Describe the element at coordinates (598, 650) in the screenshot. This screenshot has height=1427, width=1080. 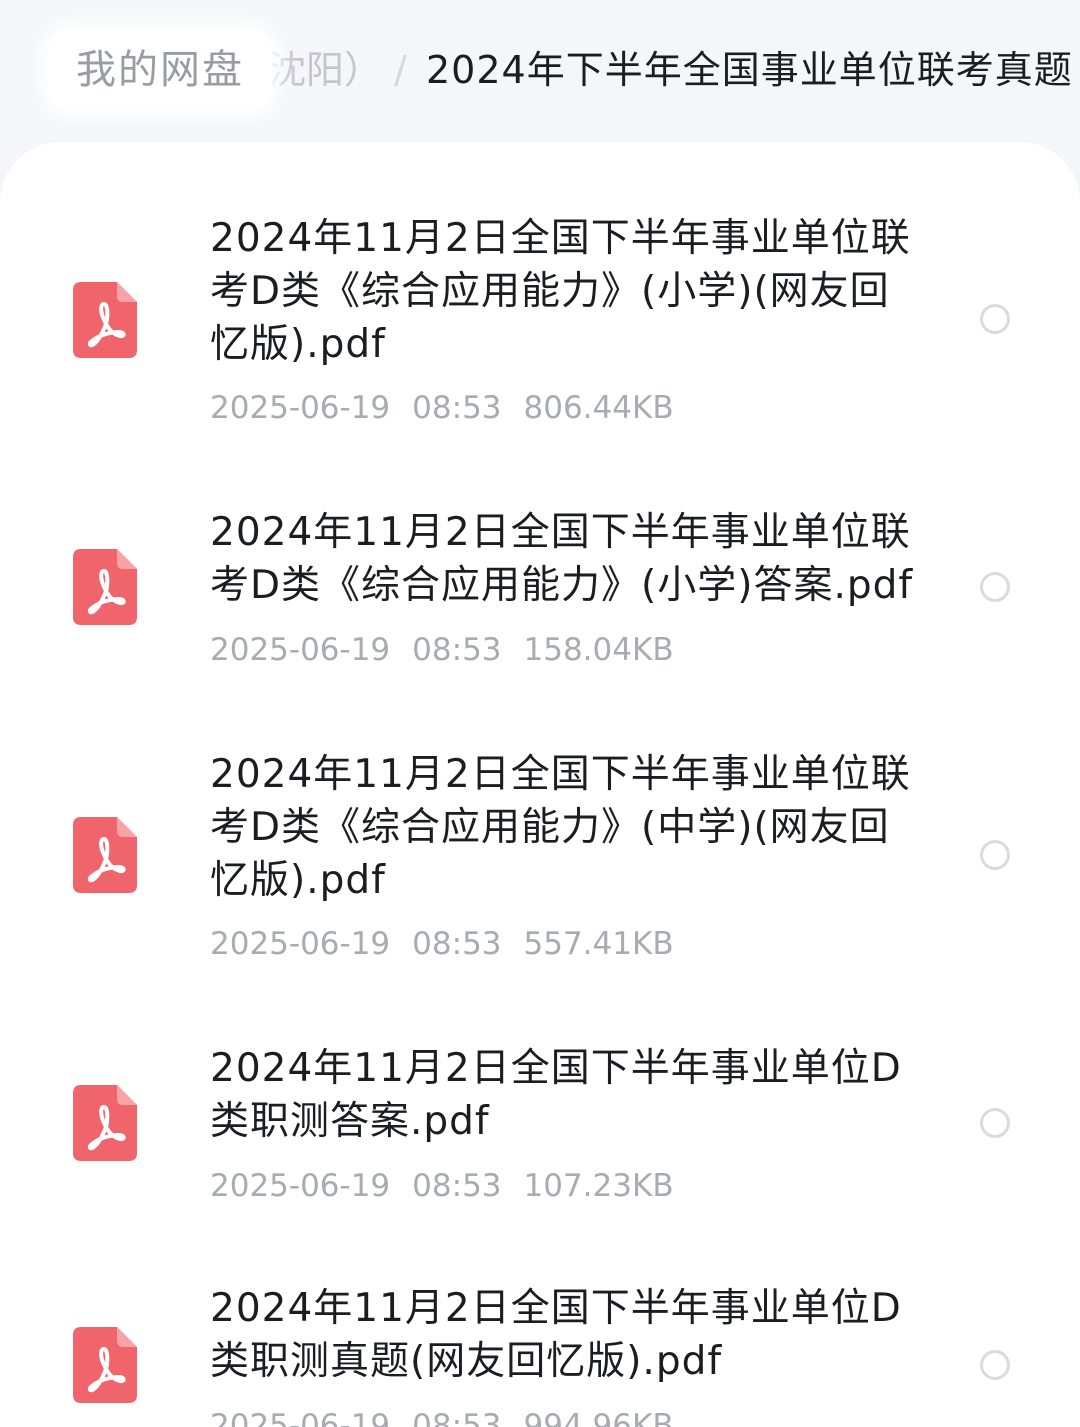
I see `file-size: 158.04KB` at that location.